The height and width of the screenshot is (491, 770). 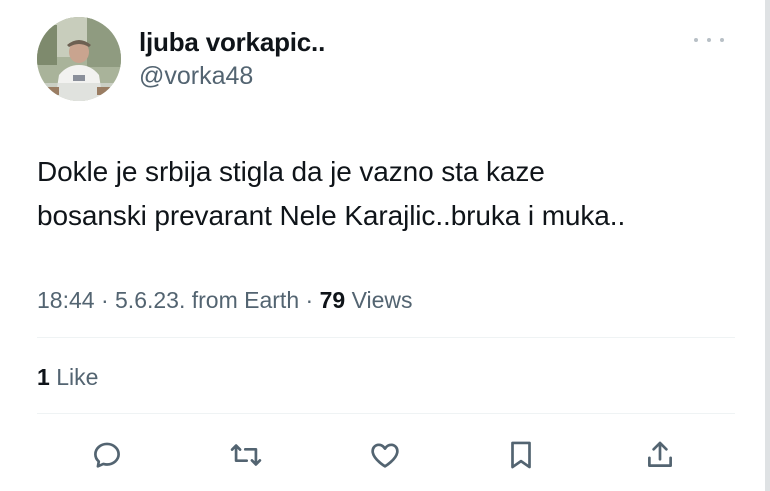 I want to click on bookmark-icon, so click(x=521, y=455).